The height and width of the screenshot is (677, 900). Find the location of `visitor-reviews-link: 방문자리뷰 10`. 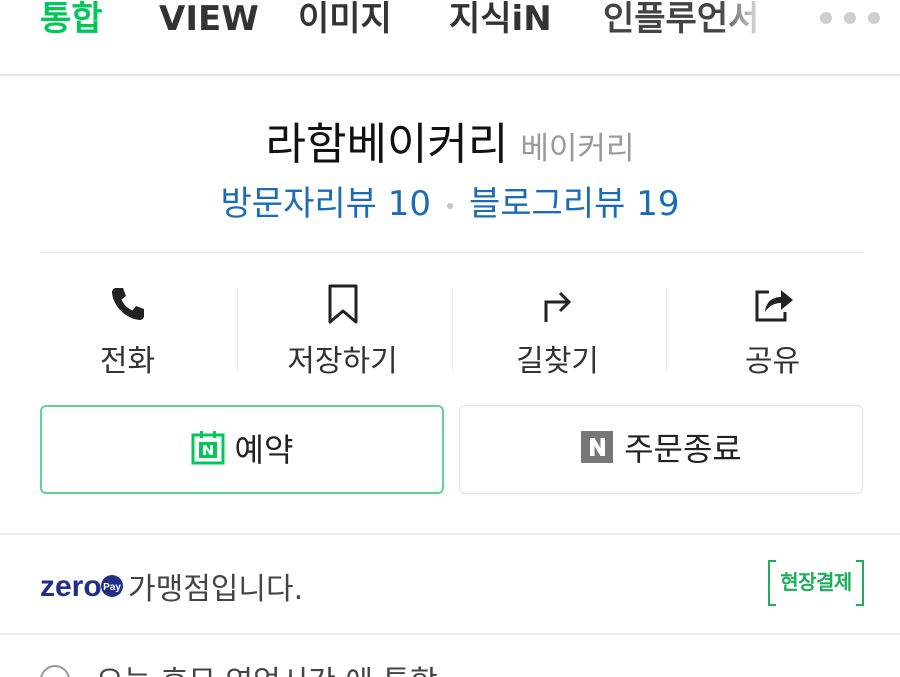

visitor-reviews-link: 방문자리뷰 10 is located at coordinates (326, 204).